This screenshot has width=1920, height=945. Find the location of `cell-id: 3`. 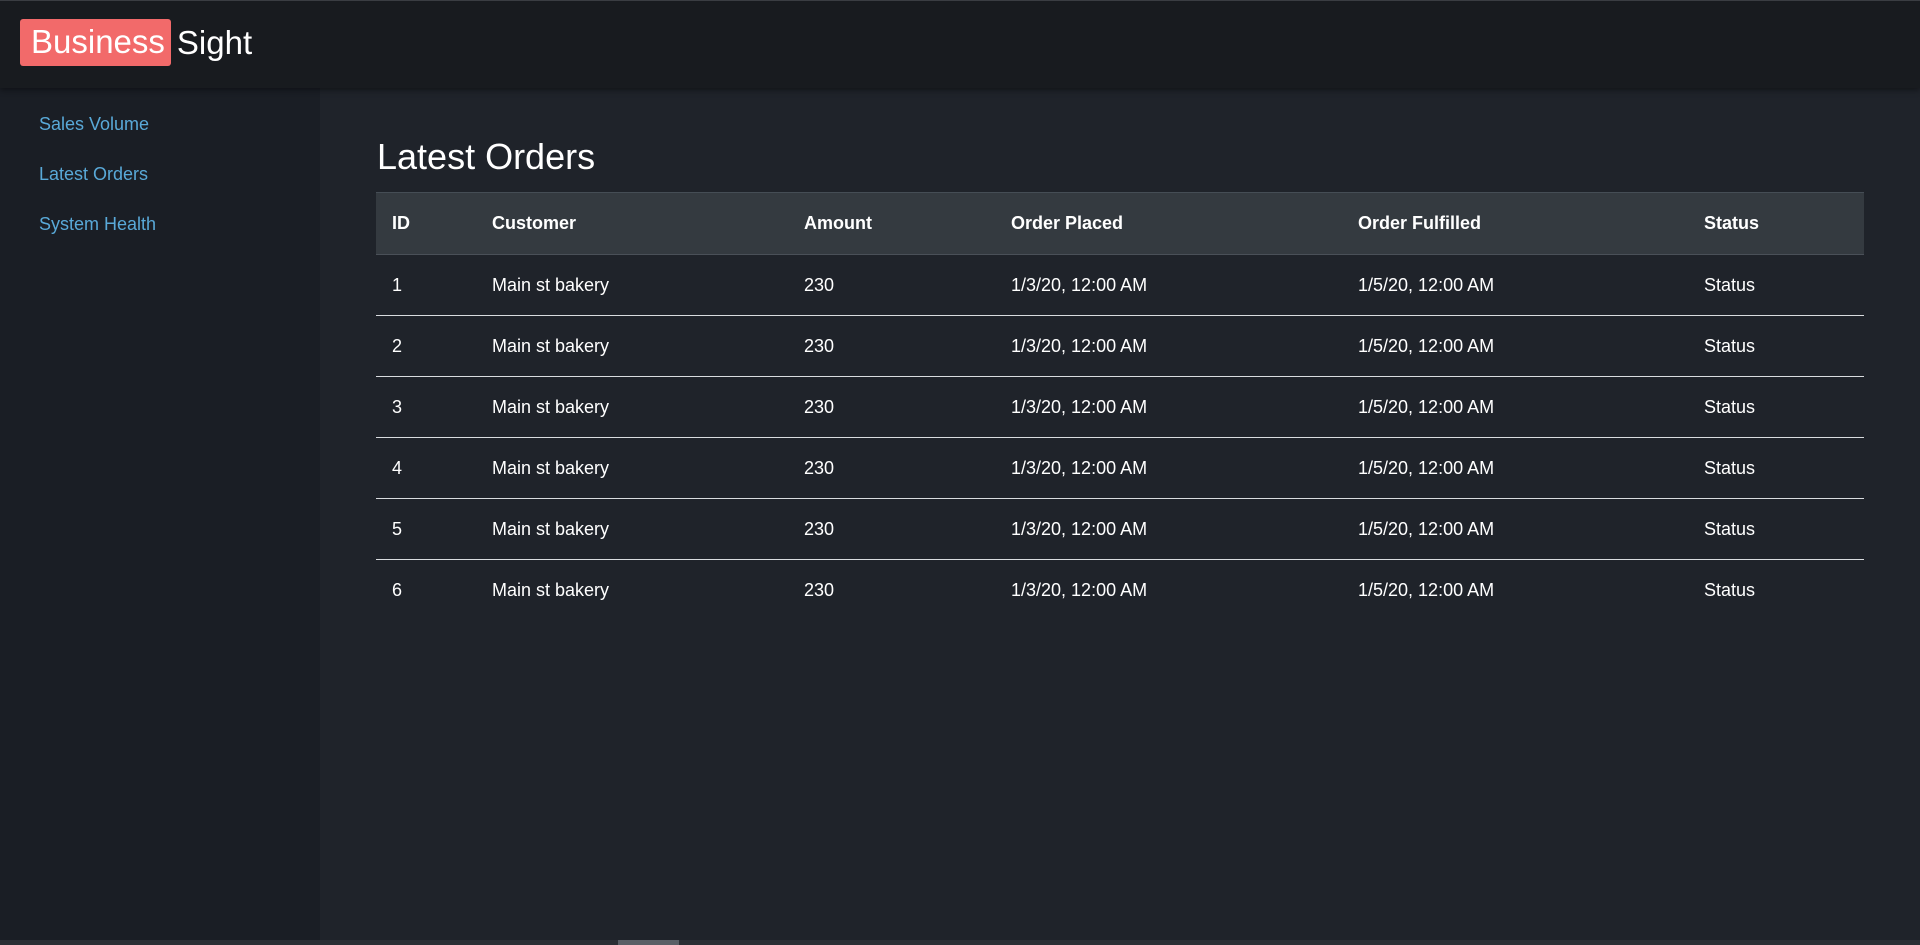

cell-id: 3 is located at coordinates (426, 407).